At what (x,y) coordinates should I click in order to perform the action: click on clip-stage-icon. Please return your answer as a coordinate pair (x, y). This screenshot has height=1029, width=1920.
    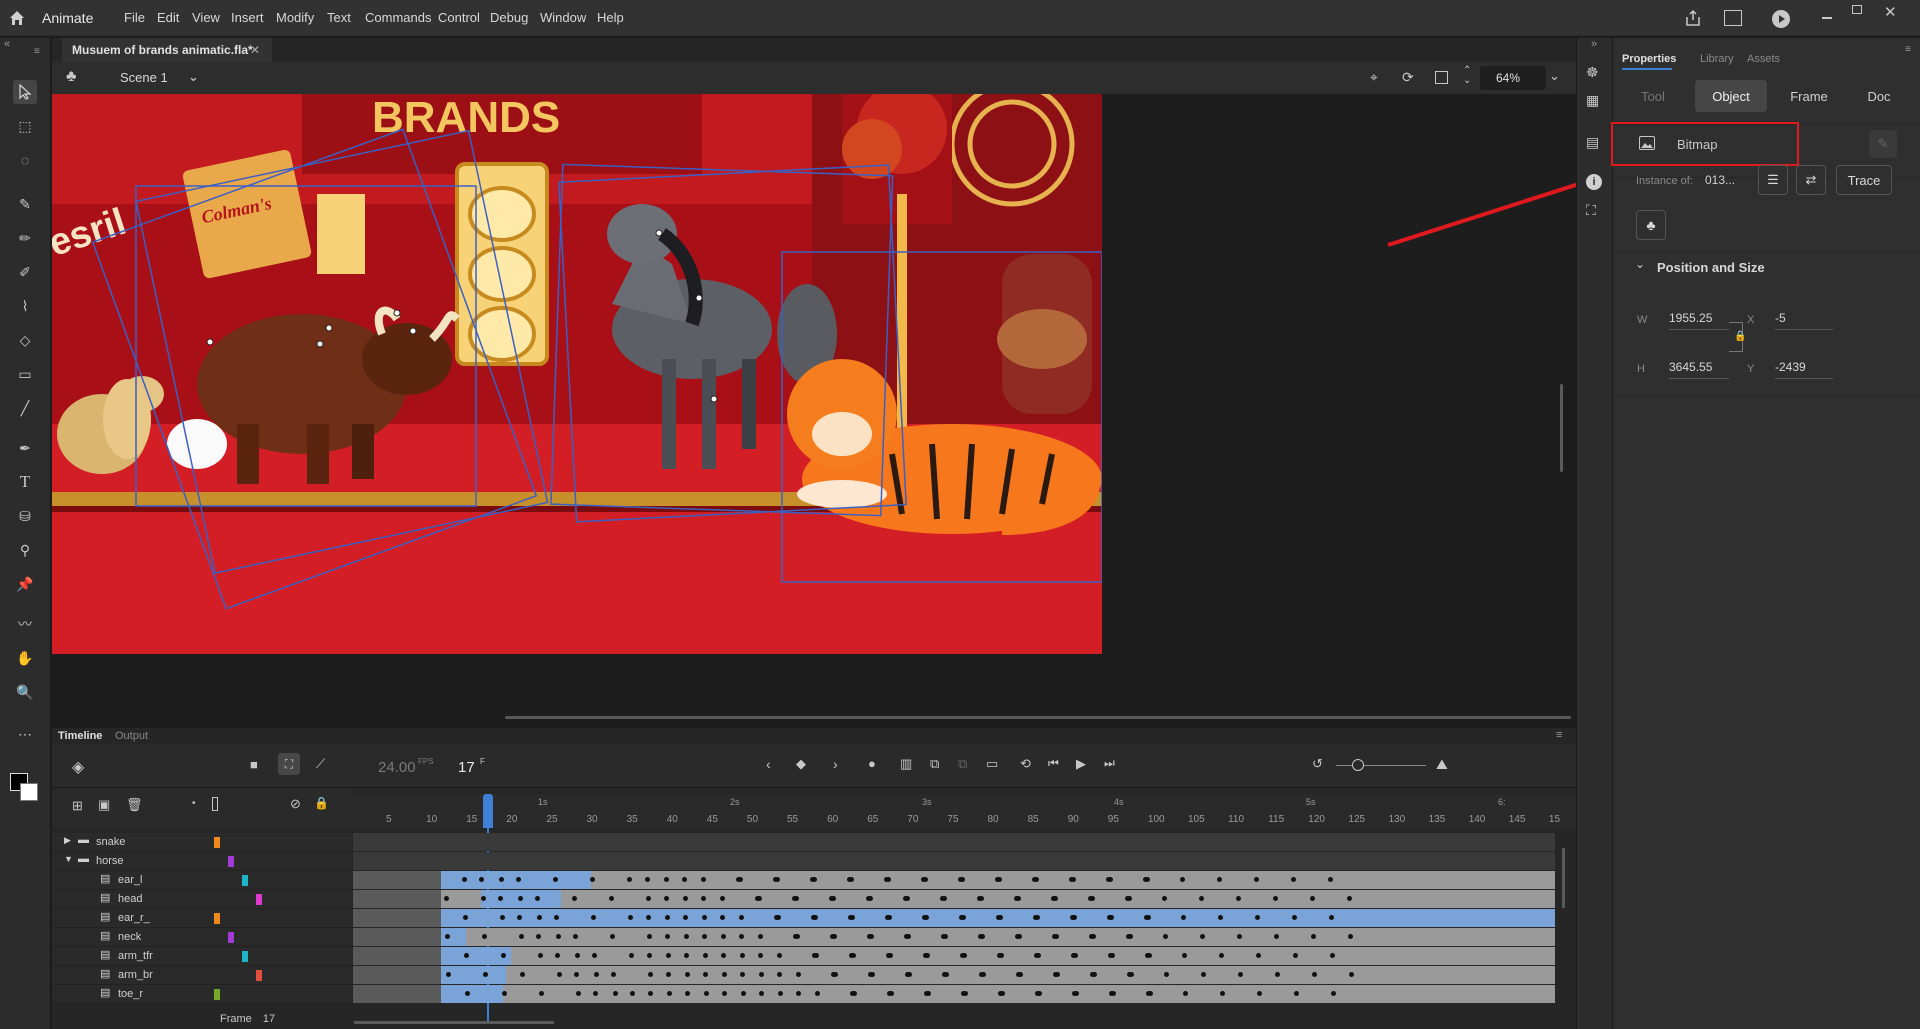
    Looking at the image, I should click on (1441, 77).